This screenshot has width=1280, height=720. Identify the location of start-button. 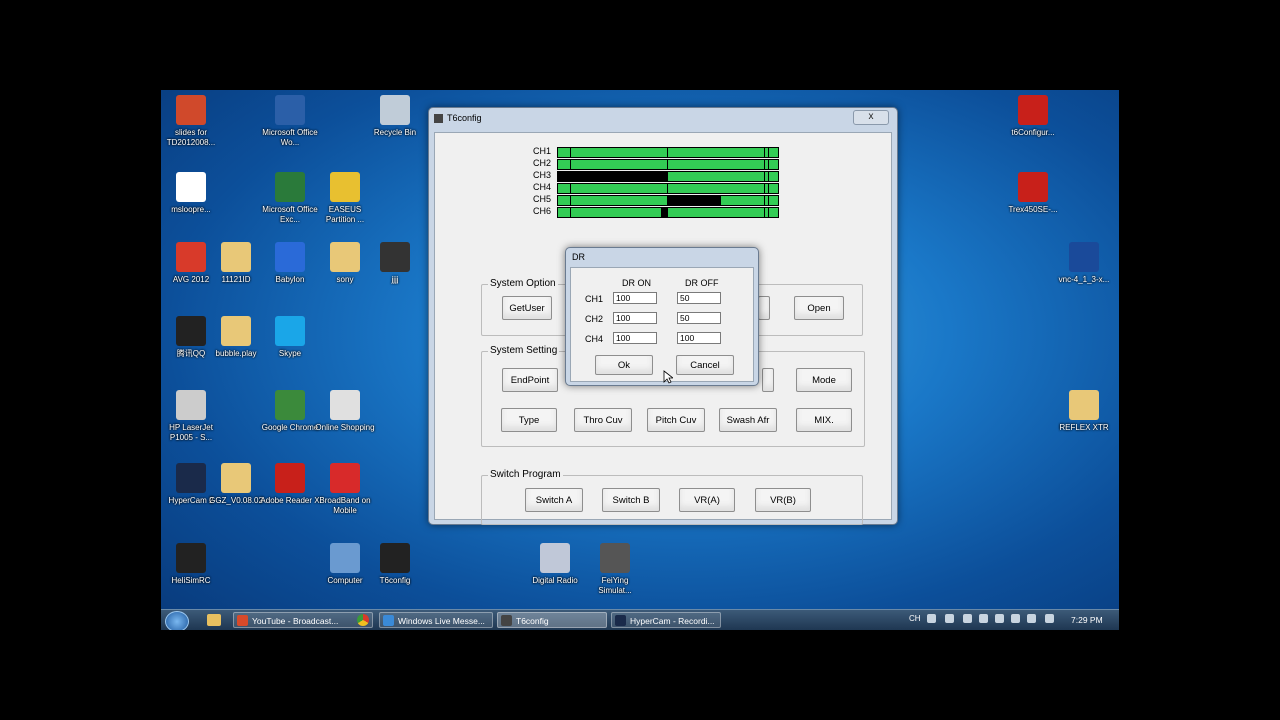
(177, 620).